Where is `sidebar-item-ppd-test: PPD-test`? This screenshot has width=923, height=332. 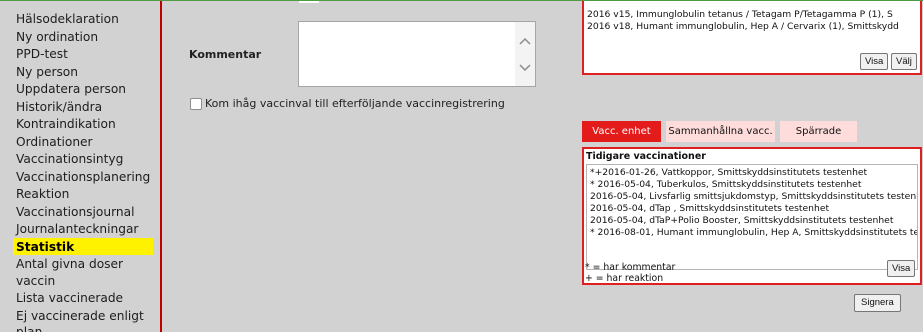
sidebar-item-ppd-test: PPD-test is located at coordinates (83, 54).